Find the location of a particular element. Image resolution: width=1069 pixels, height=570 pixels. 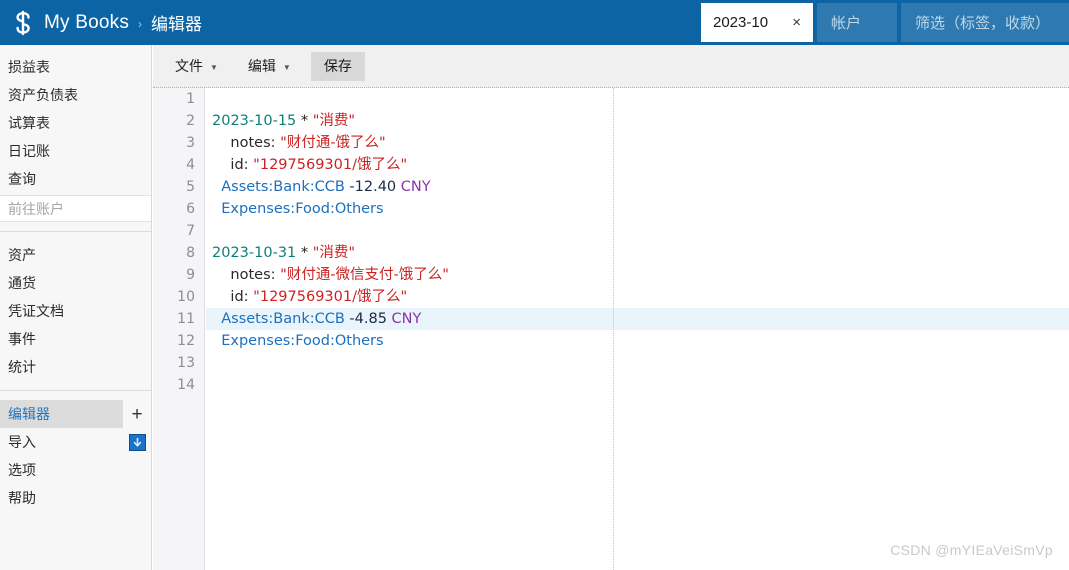

line-number: 6 is located at coordinates (190, 209).